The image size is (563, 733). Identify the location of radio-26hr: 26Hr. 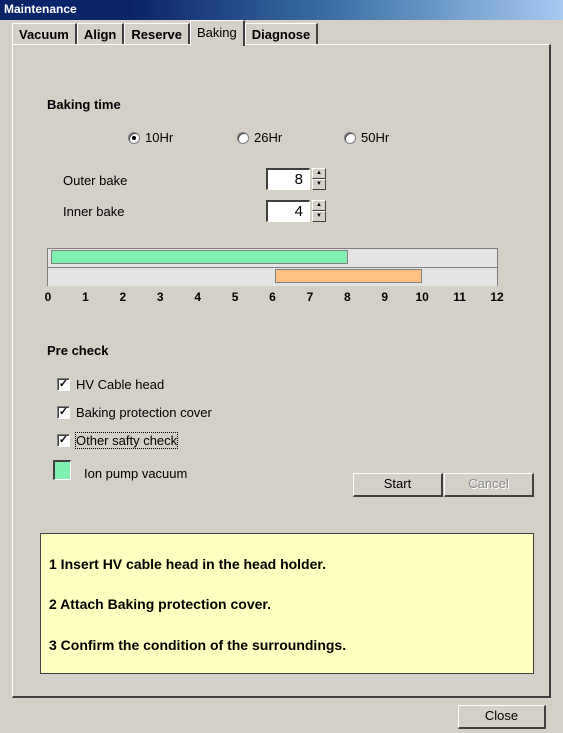
(259, 137).